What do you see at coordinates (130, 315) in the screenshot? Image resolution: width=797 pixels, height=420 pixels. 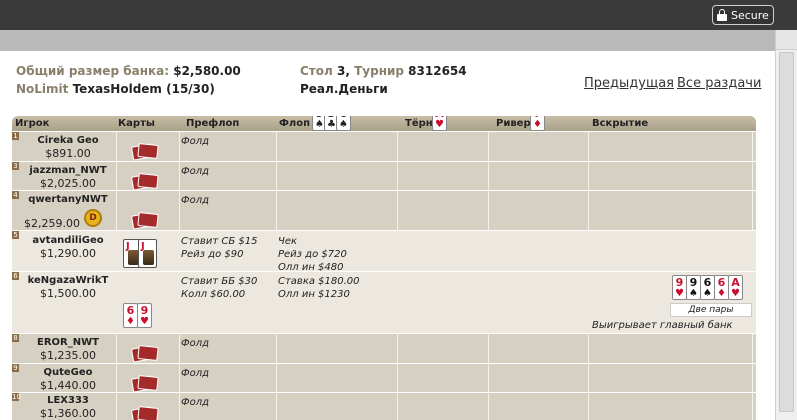 I see `hole-card-1: 6 ♦` at bounding box center [130, 315].